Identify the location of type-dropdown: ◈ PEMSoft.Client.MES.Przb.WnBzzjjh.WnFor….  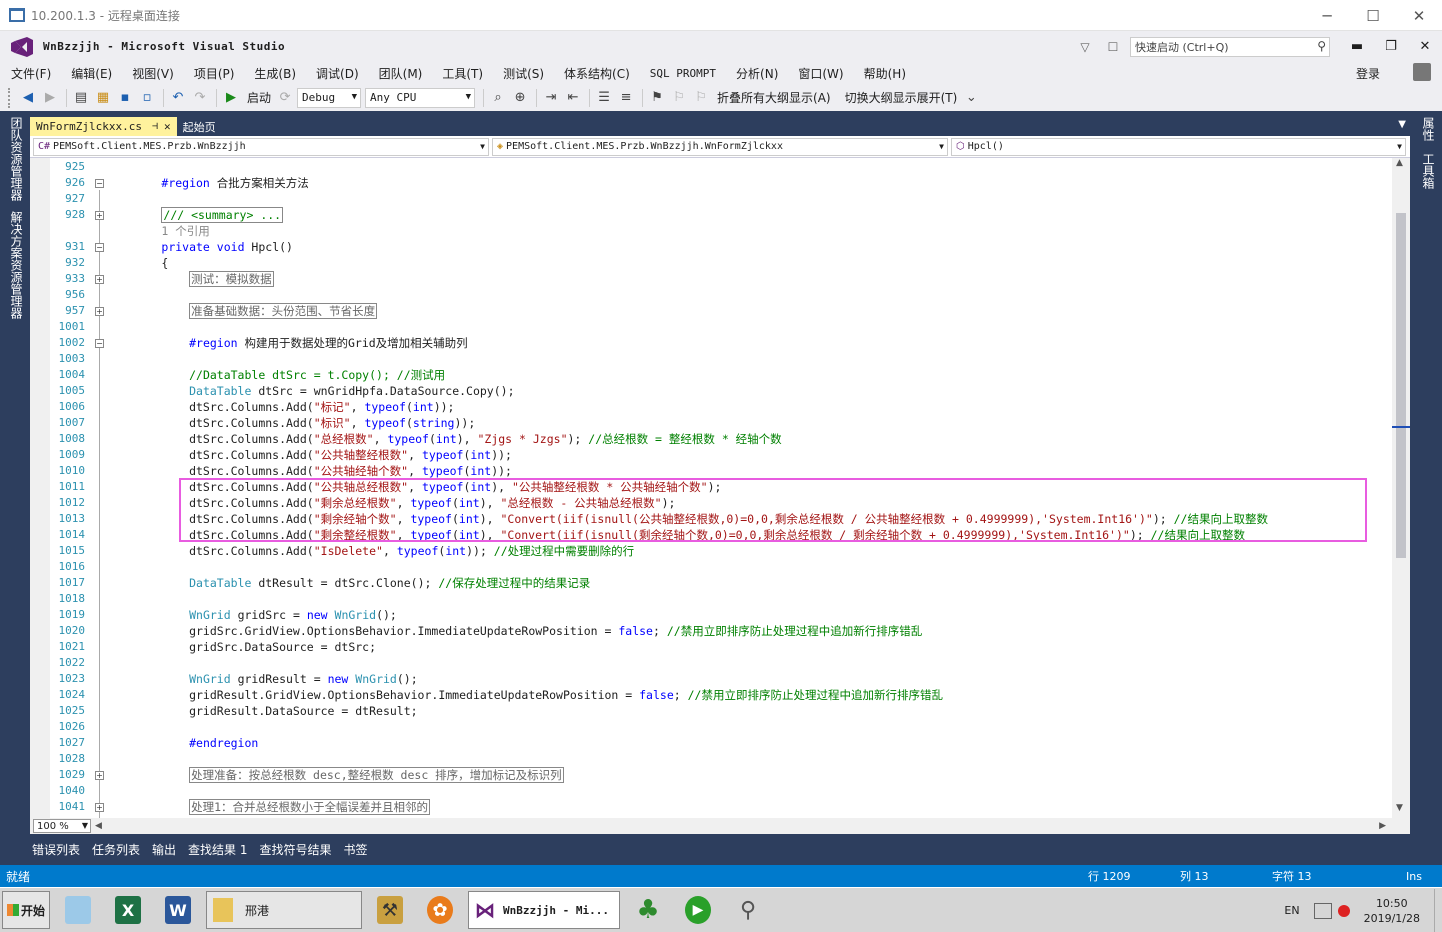
(720, 146).